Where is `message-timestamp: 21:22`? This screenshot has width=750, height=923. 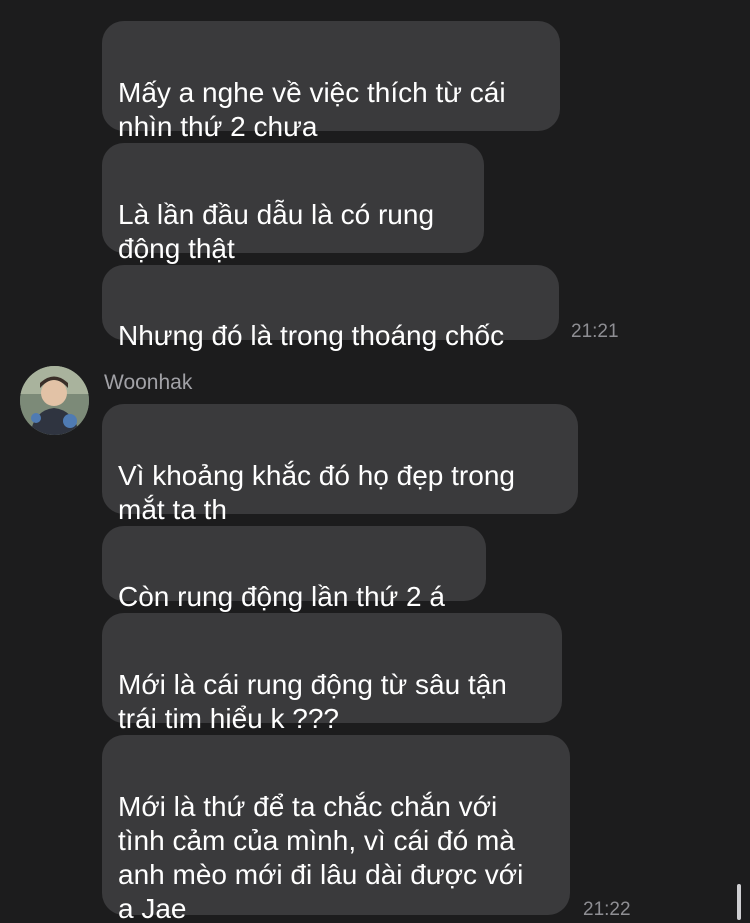
message-timestamp: 21:22 is located at coordinates (607, 909).